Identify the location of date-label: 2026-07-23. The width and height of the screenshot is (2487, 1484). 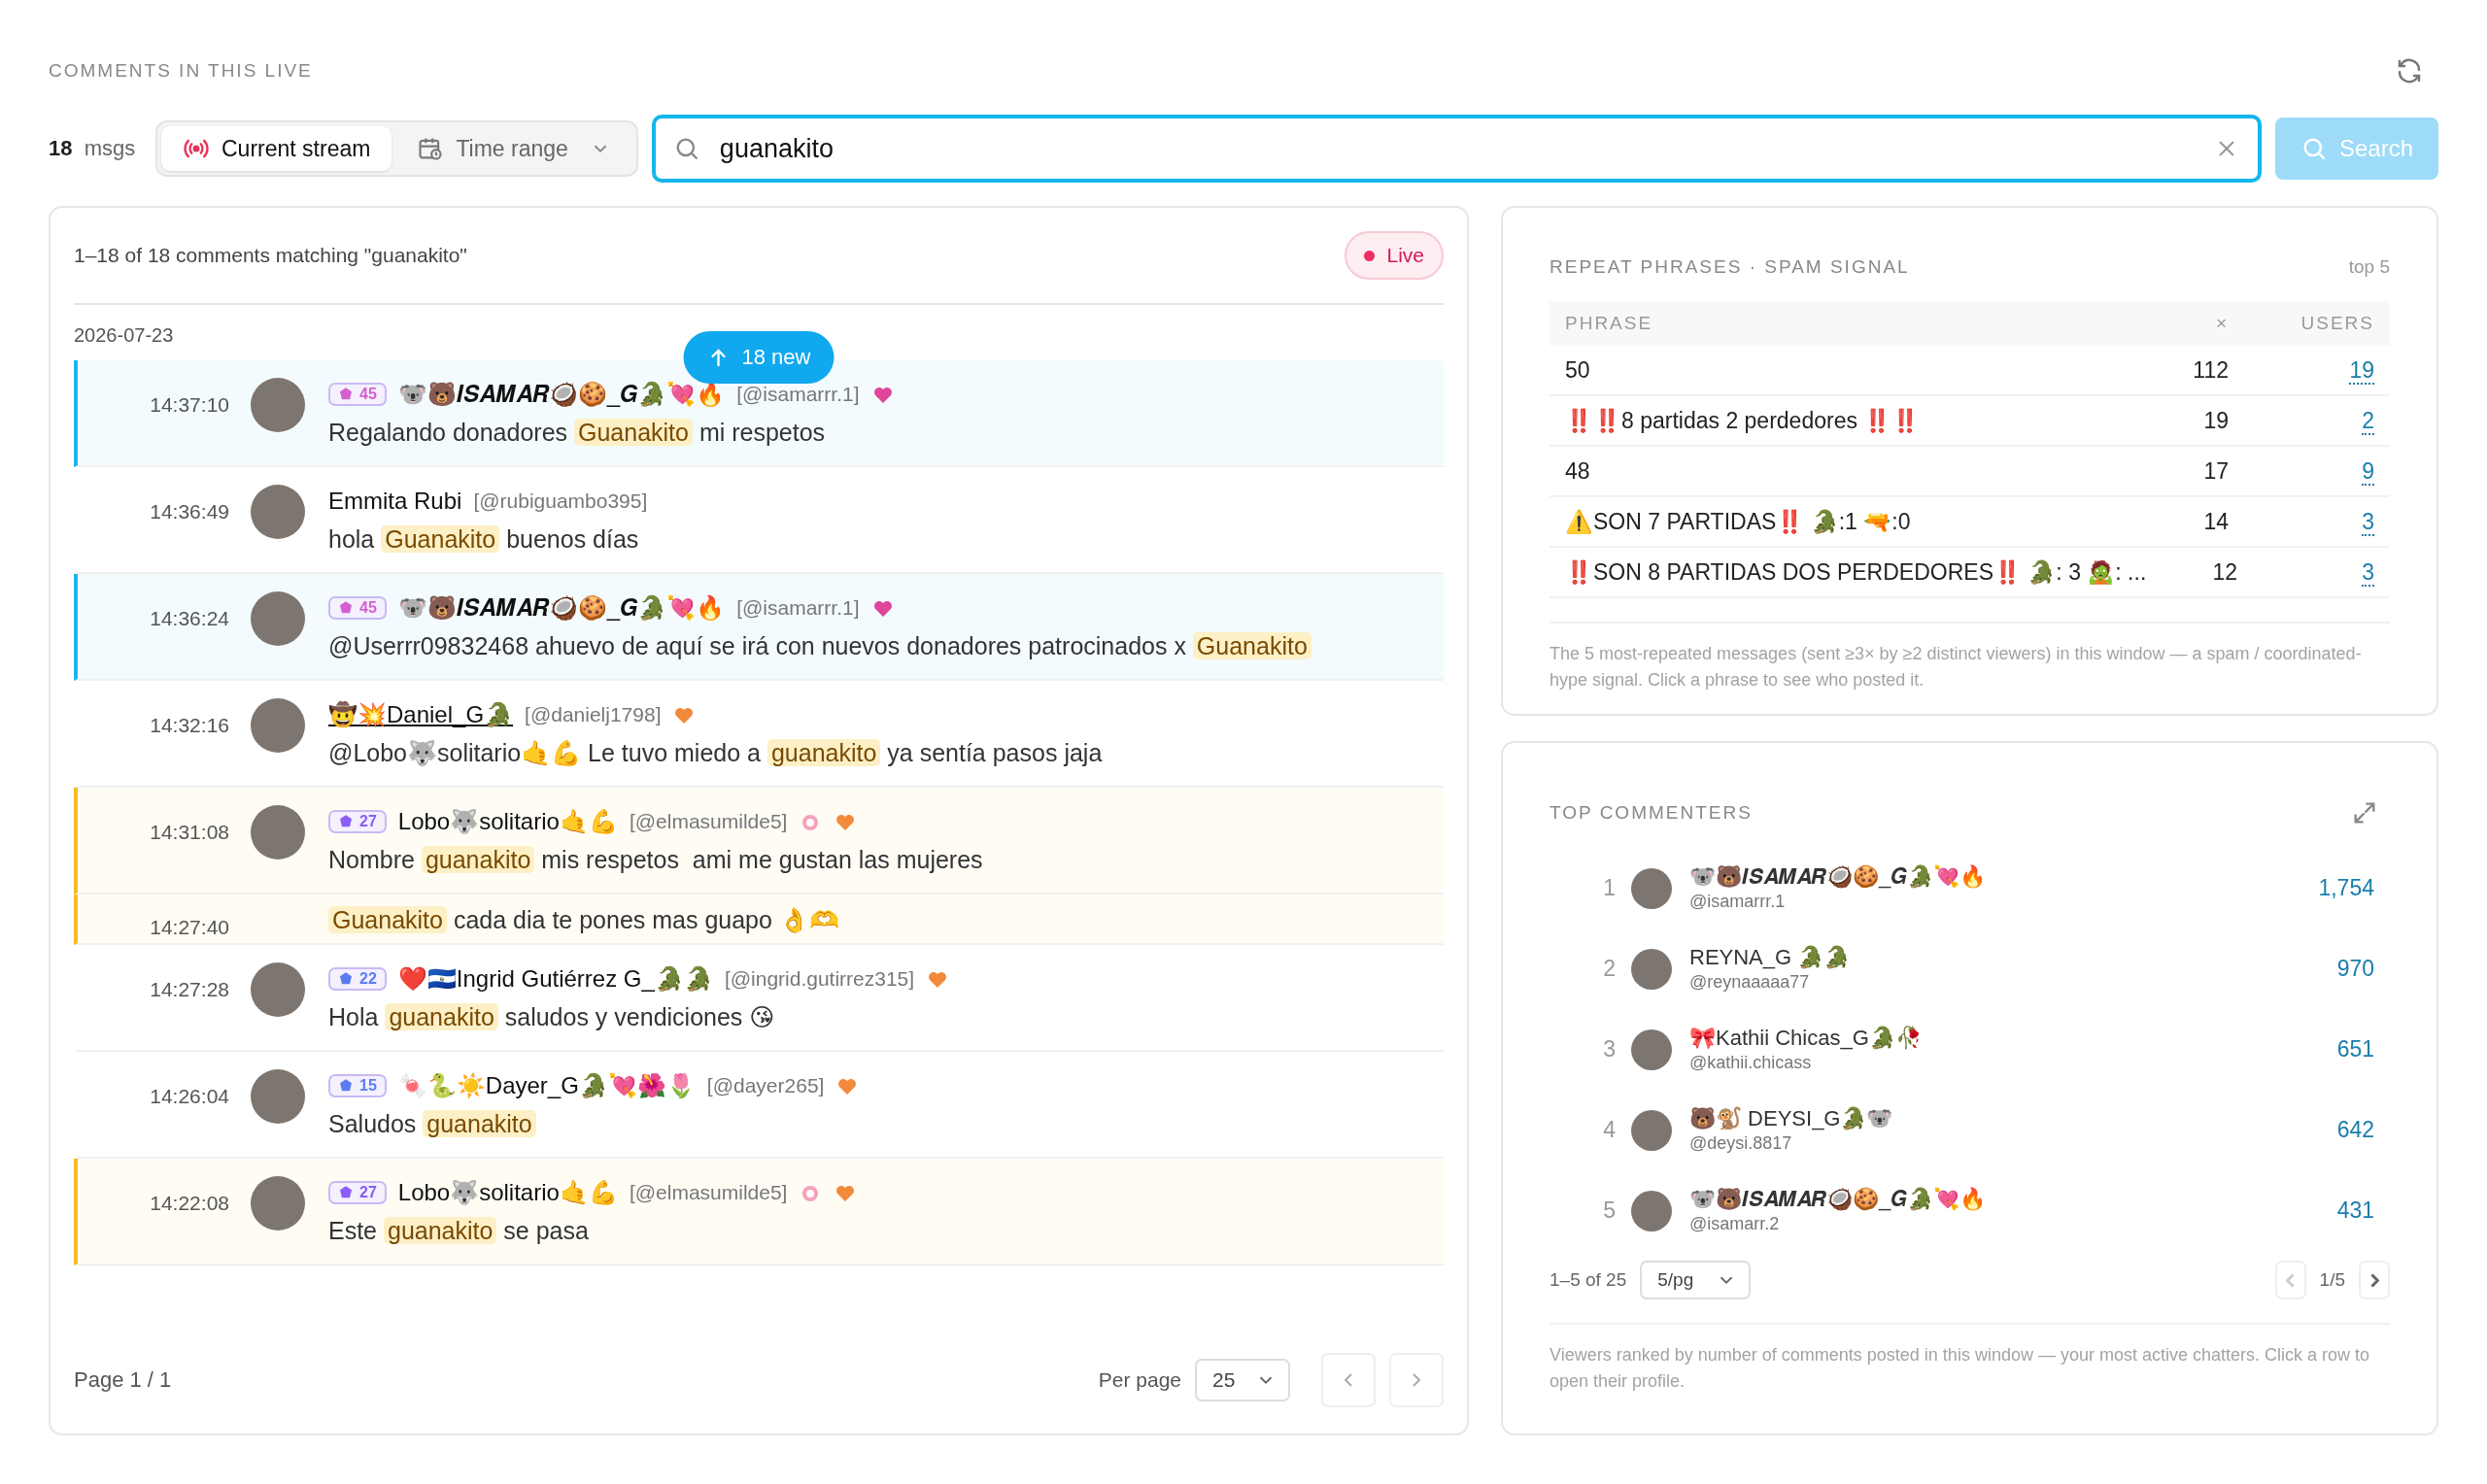
(124, 335).